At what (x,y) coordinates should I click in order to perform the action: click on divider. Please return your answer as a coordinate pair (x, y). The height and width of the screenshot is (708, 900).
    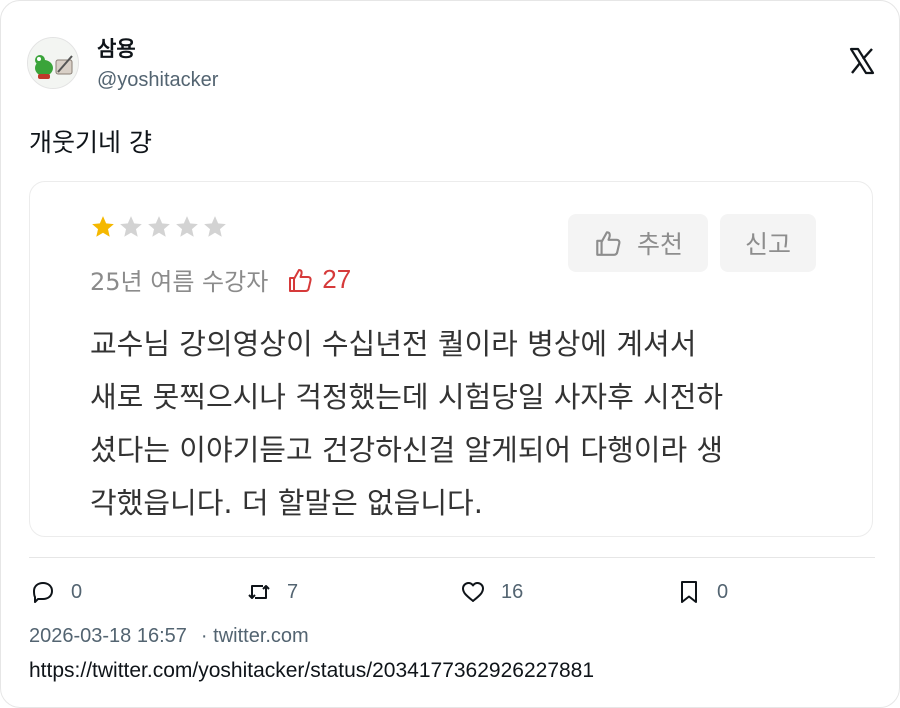
    Looking at the image, I should click on (452, 557).